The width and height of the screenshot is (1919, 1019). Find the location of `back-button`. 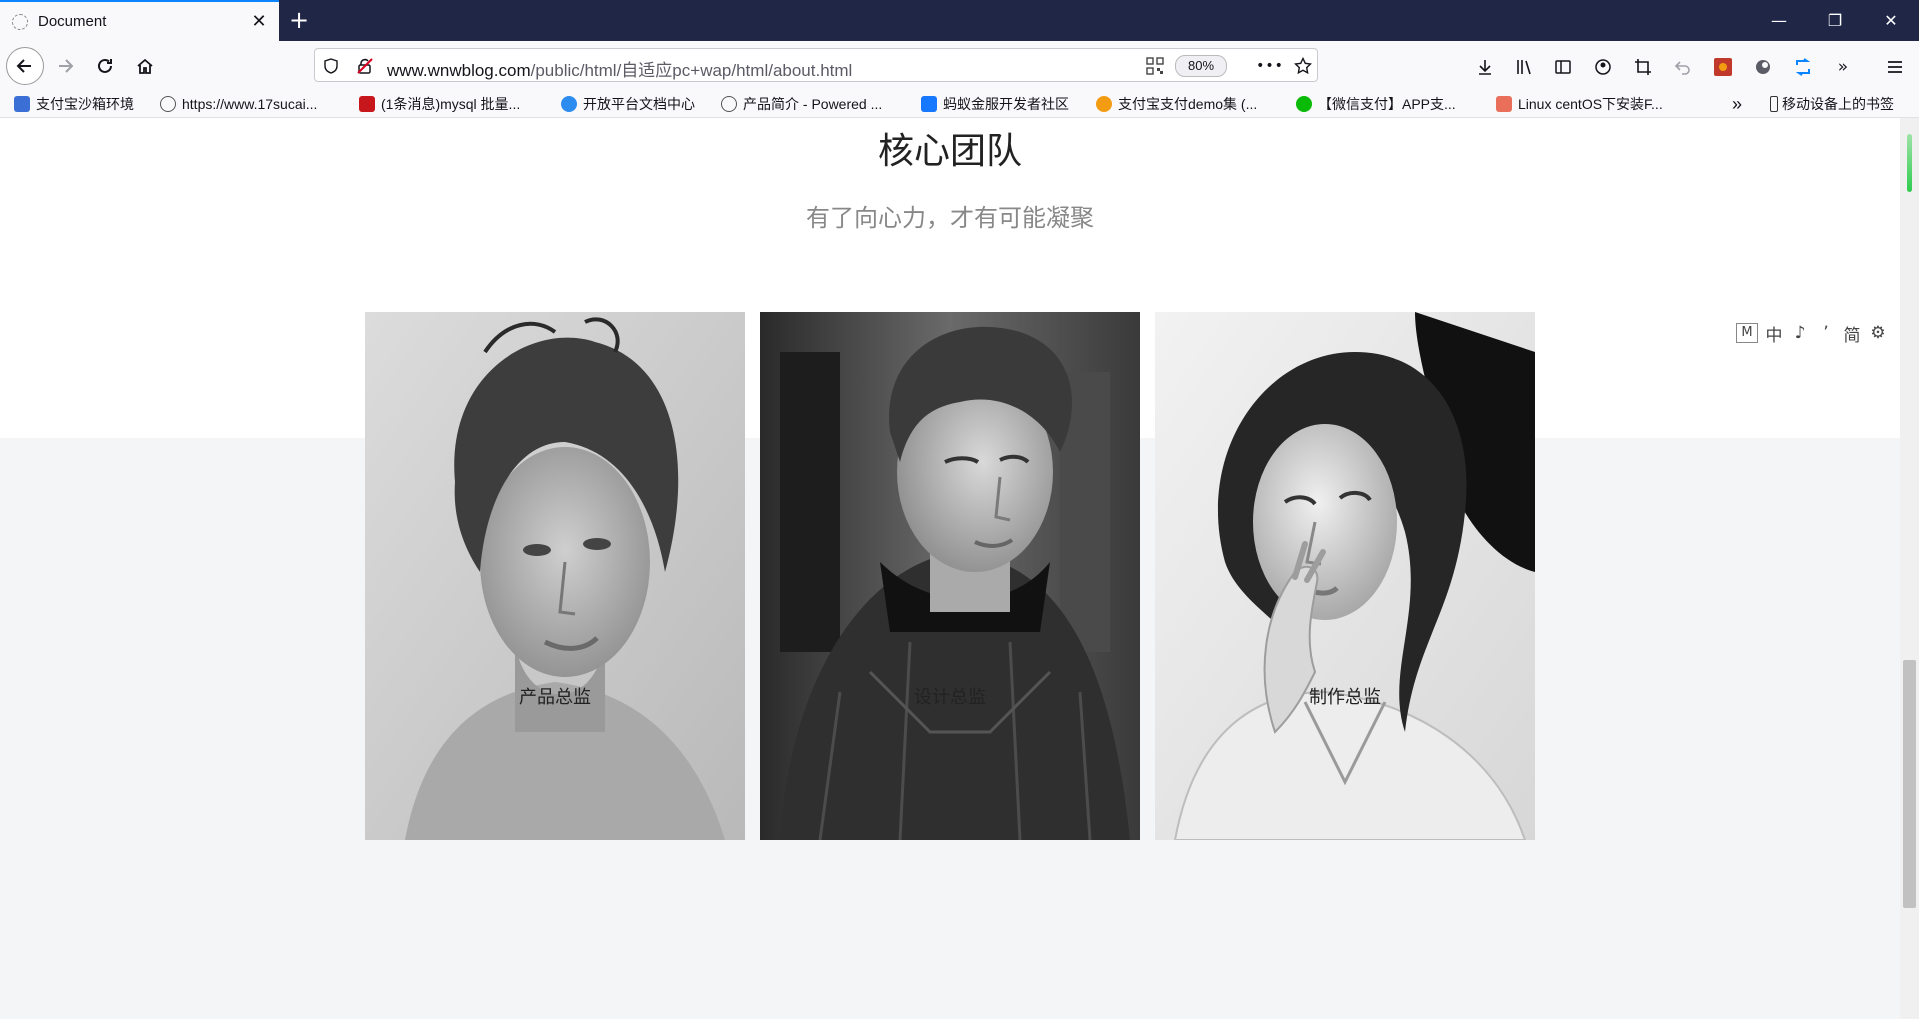

back-button is located at coordinates (25, 66).